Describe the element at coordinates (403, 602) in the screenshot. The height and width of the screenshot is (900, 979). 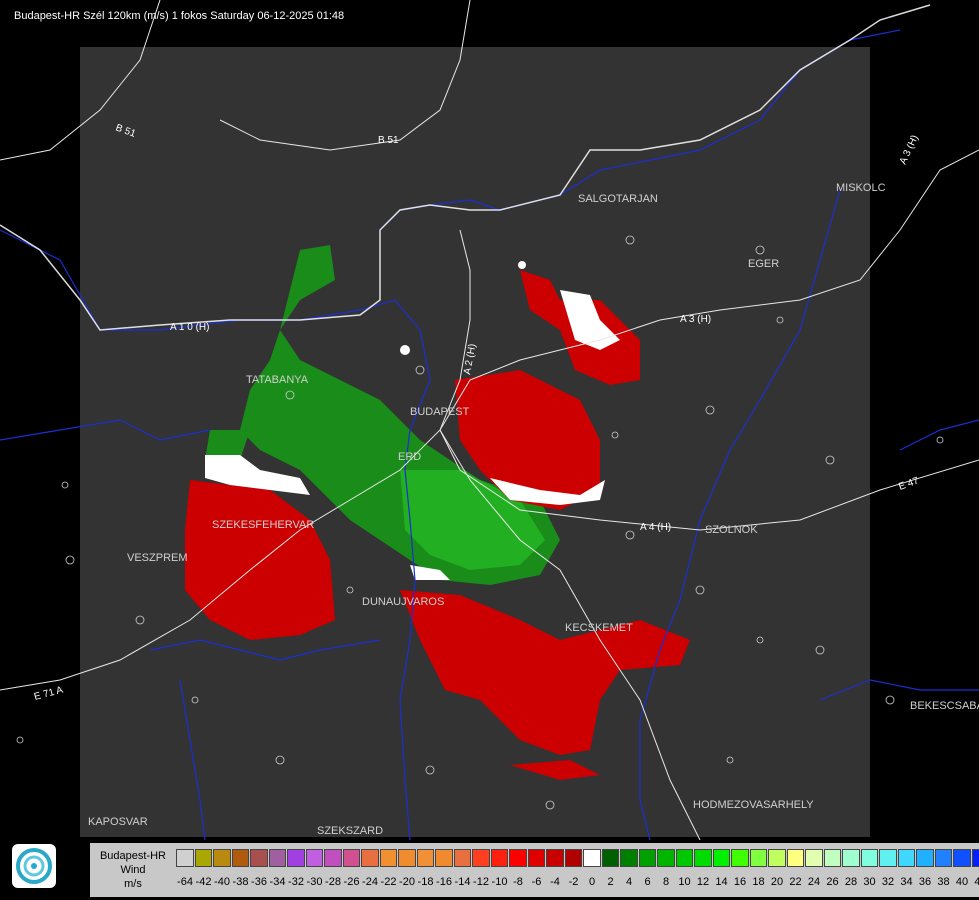
I see `city-label: DUNAUJVAROS` at that location.